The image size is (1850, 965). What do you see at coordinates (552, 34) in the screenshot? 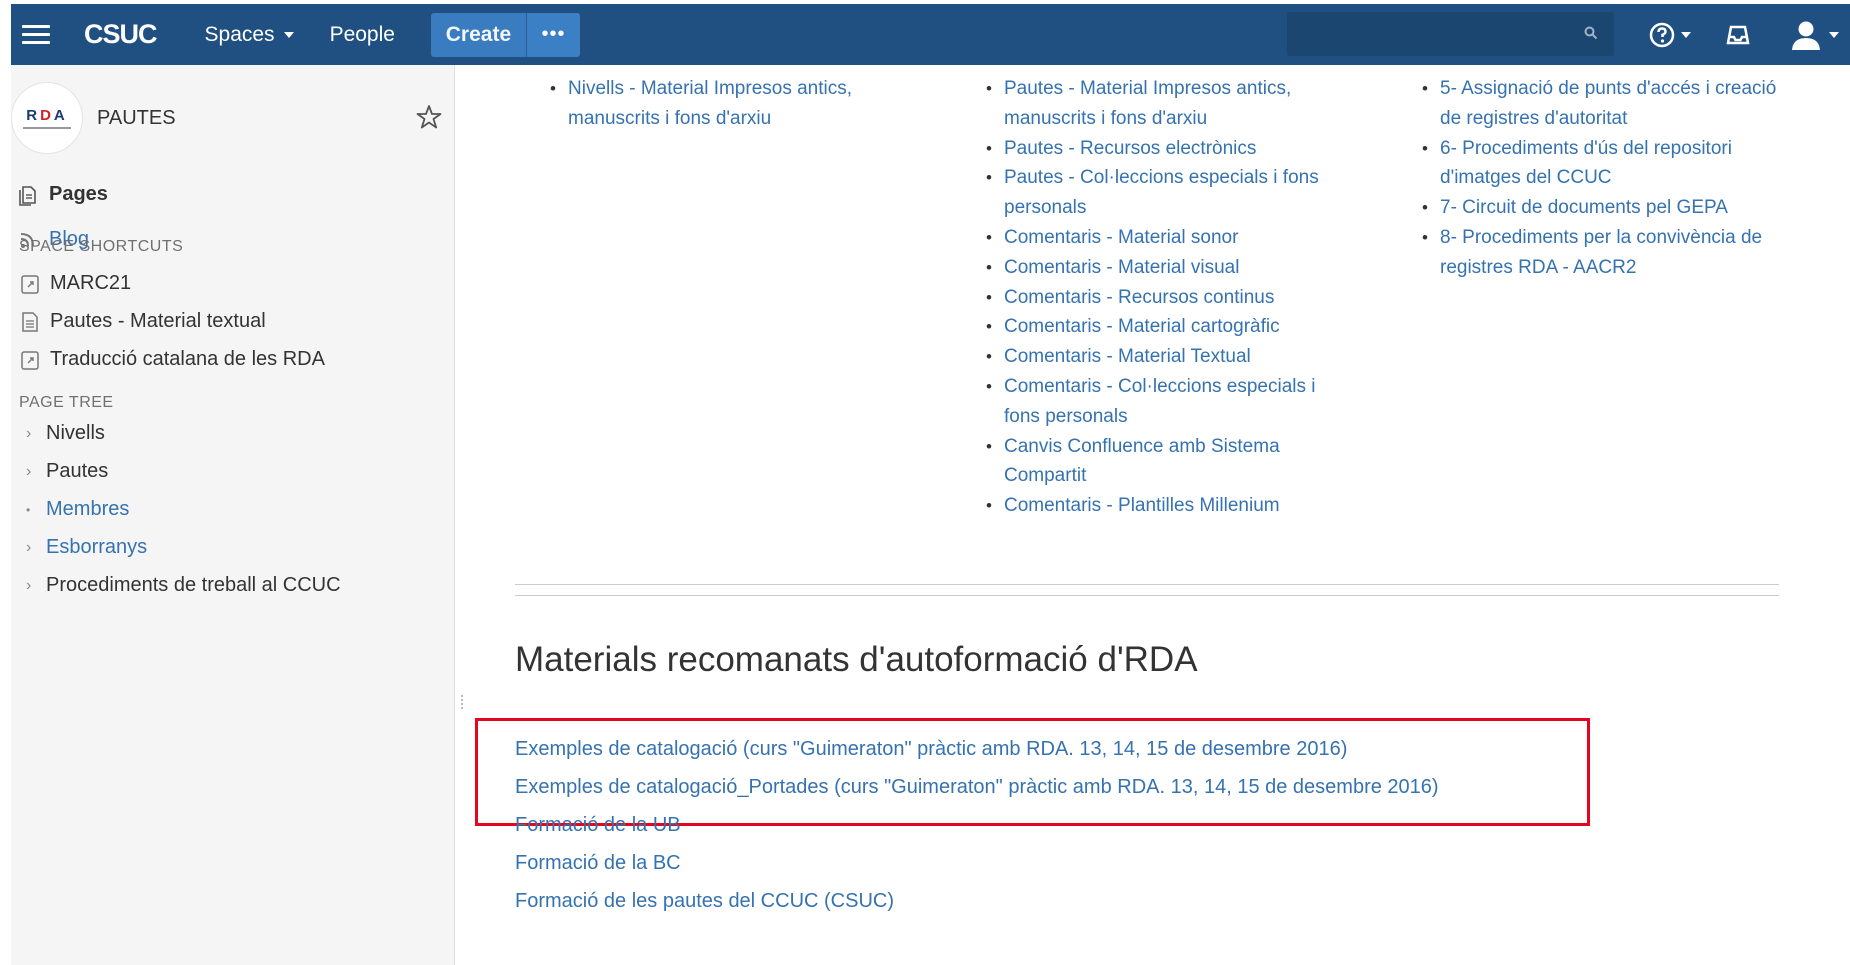
I see `more-options-button: •••` at bounding box center [552, 34].